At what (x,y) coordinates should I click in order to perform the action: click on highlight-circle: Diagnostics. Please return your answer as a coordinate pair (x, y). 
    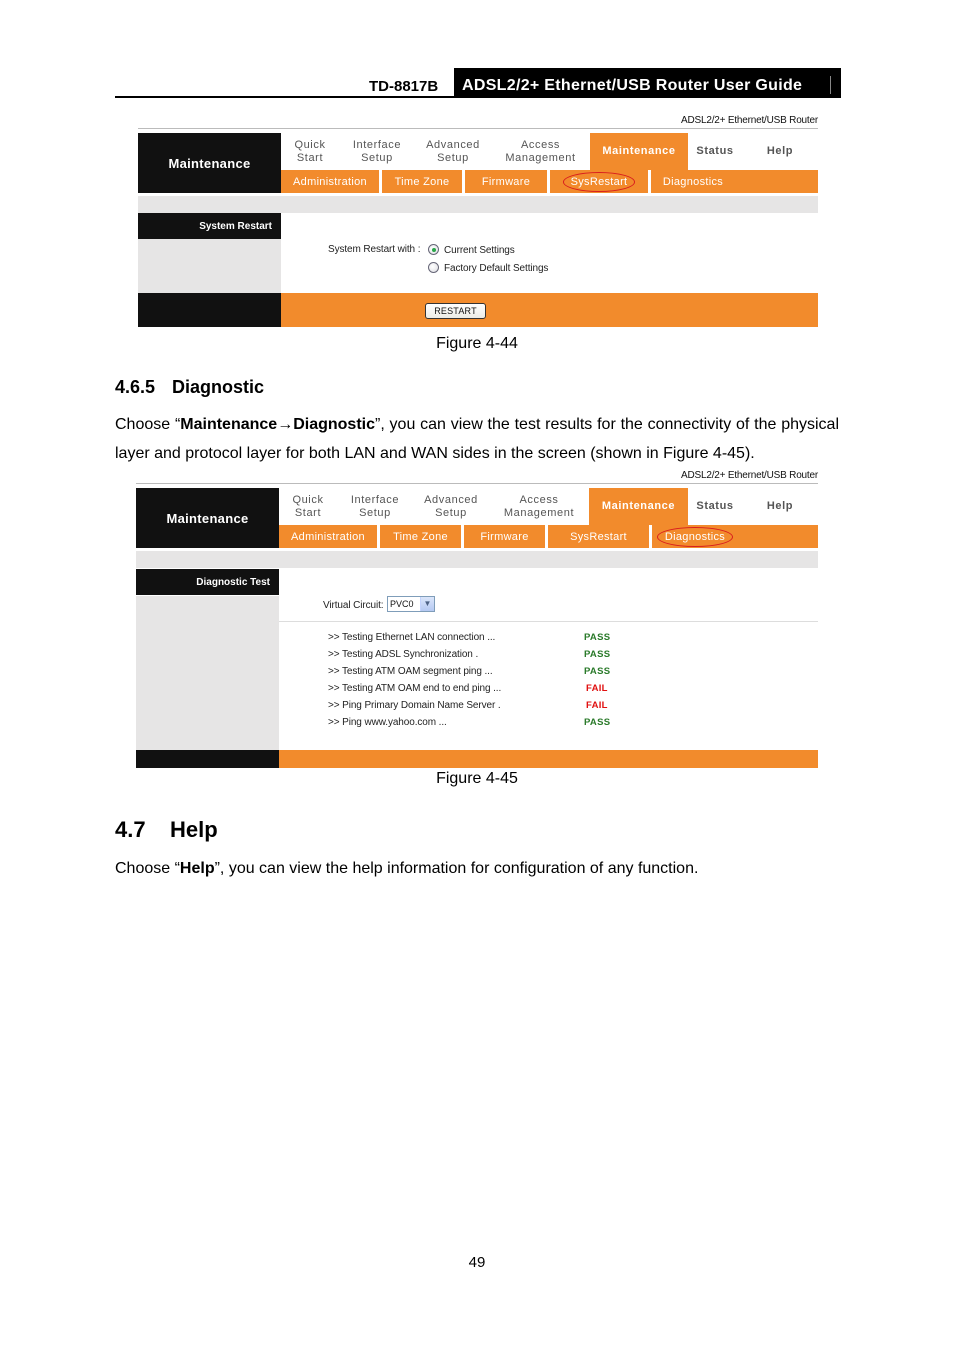
    Looking at the image, I should click on (695, 536).